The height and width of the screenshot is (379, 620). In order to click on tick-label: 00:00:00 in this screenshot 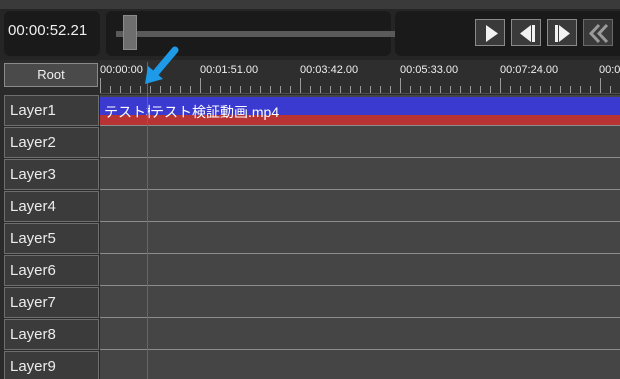, I will do `click(121, 70)`.